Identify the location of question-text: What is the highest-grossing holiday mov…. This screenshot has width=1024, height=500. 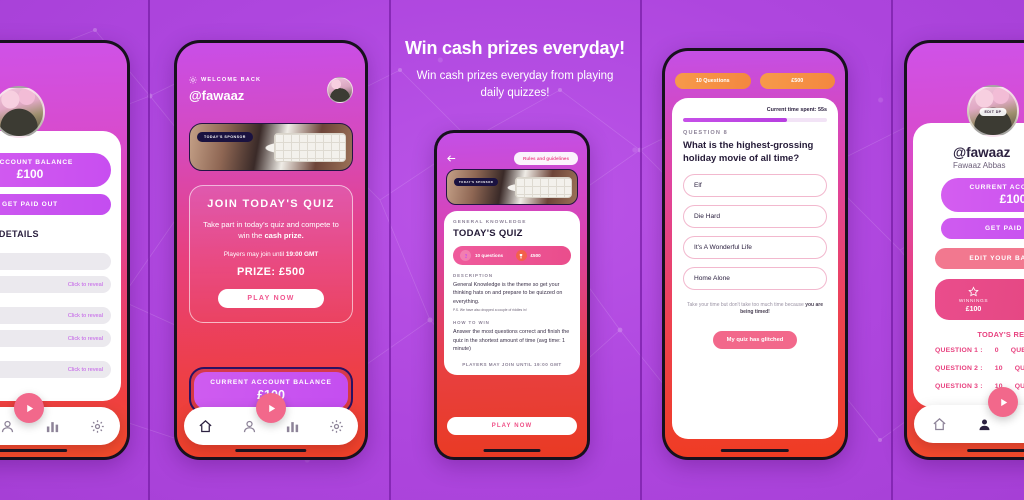
(748, 152).